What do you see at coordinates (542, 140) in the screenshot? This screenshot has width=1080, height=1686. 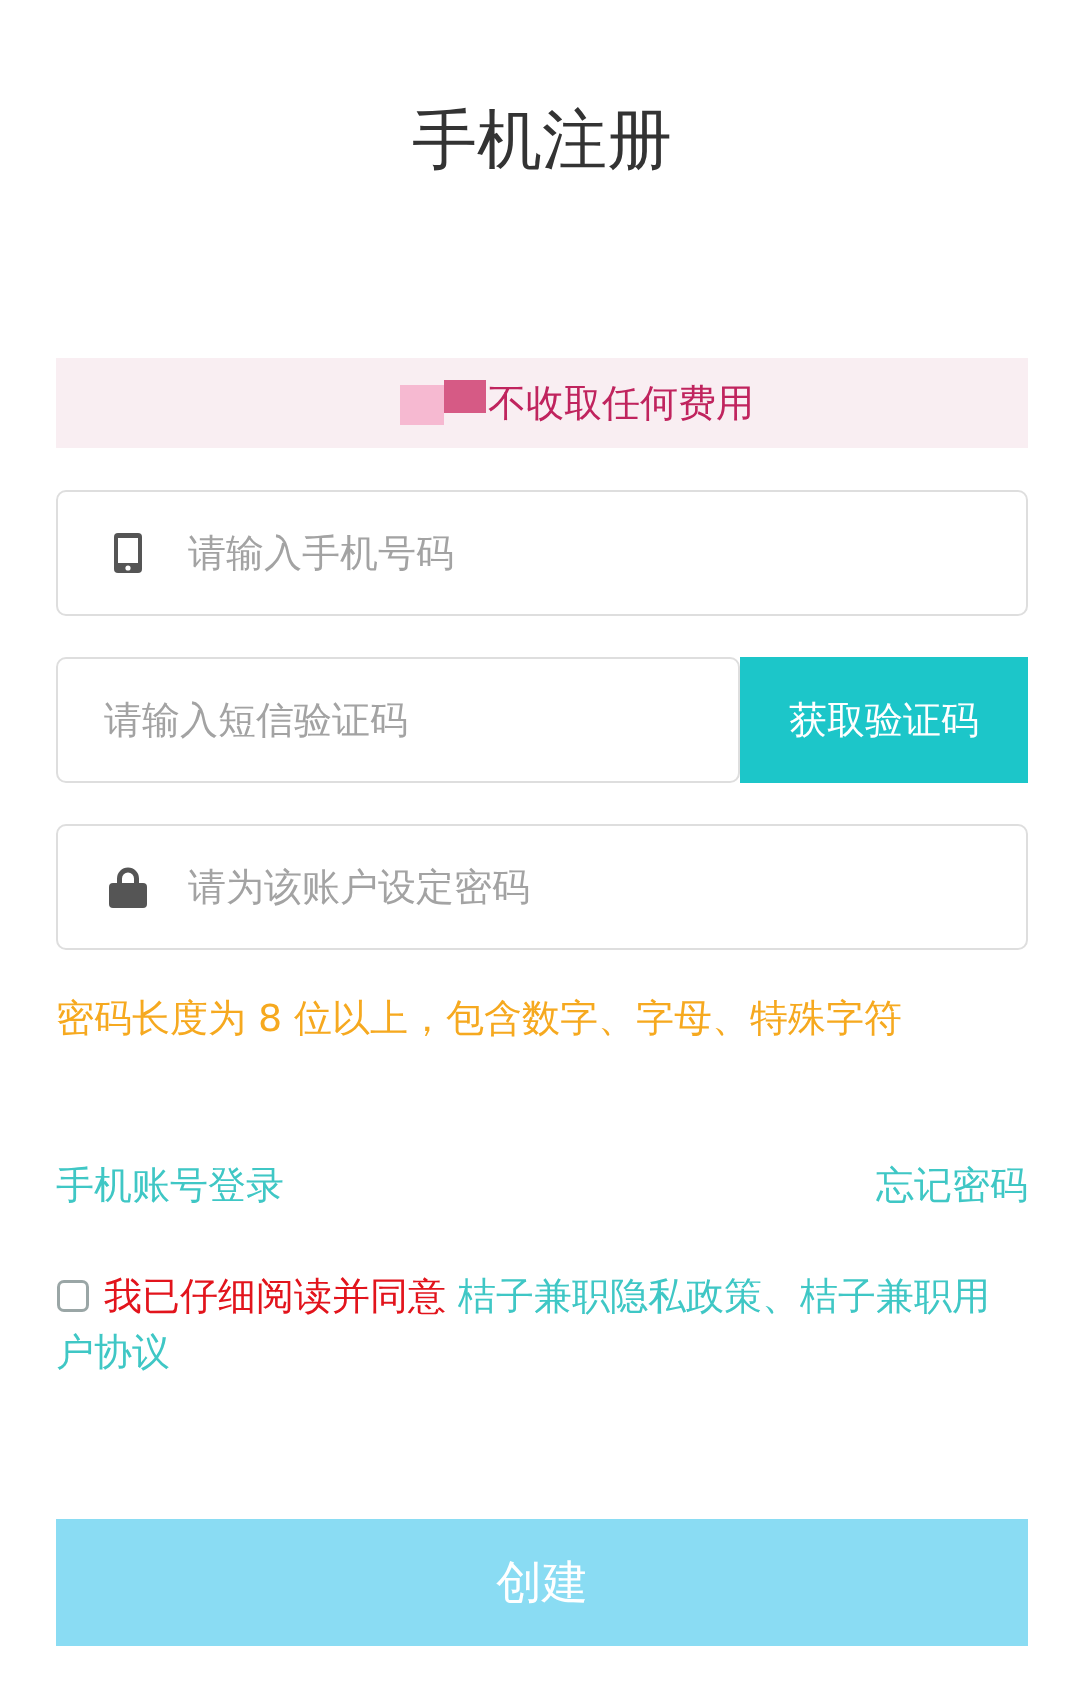 I see `page-title: 手机注册` at bounding box center [542, 140].